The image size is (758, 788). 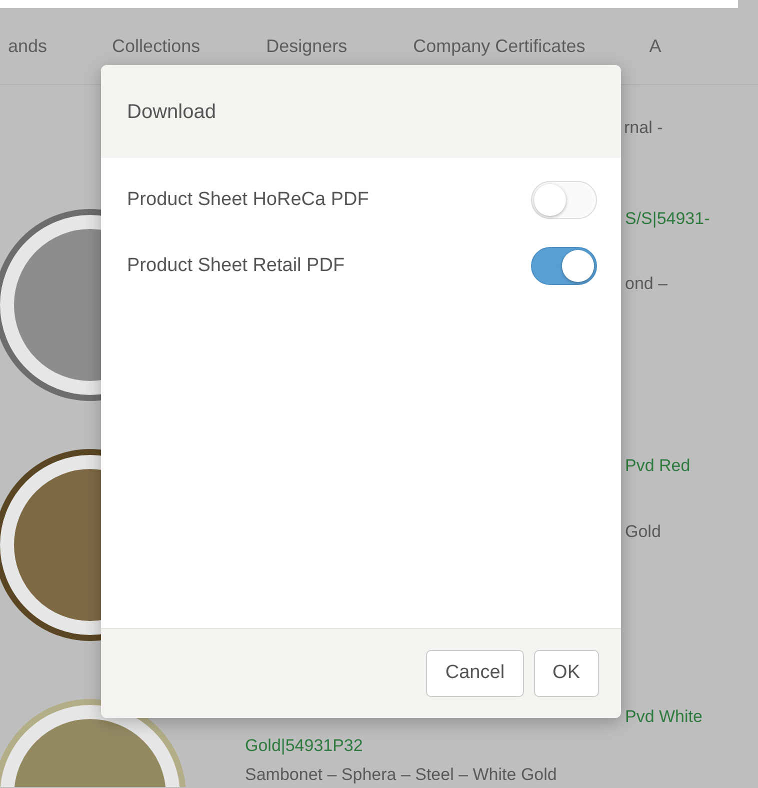 I want to click on option-label: Product Sheet HoReCa PDF, so click(x=248, y=200).